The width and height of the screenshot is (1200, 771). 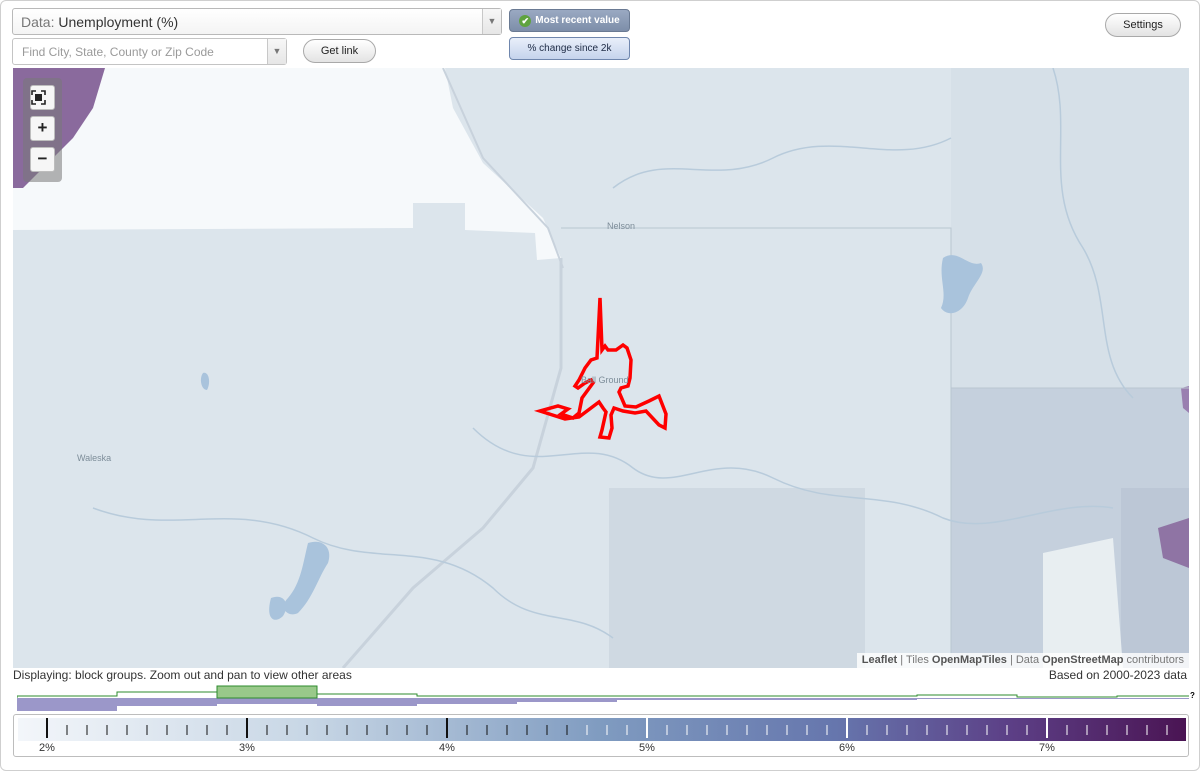 What do you see at coordinates (603, 691) in the screenshot?
I see `histogram-outline` at bounding box center [603, 691].